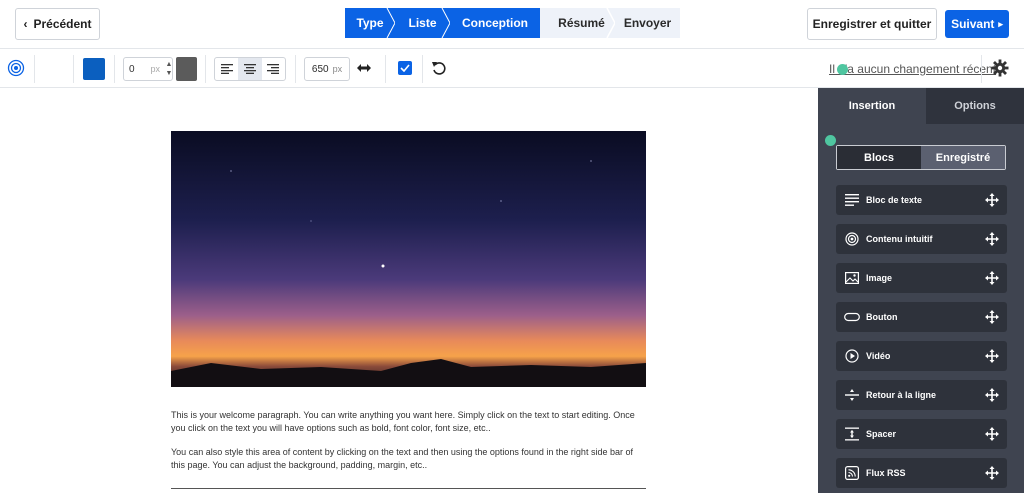  What do you see at coordinates (852, 200) in the screenshot?
I see `text-lines-icon` at bounding box center [852, 200].